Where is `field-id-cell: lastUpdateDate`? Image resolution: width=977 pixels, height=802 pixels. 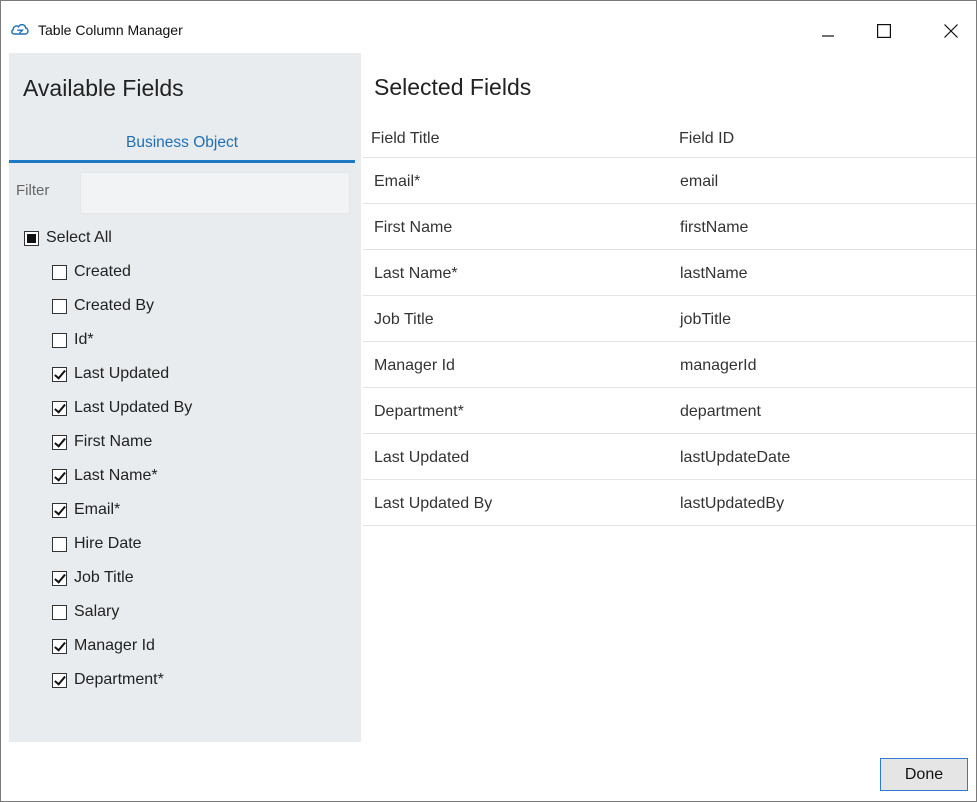
field-id-cell: lastUpdateDate is located at coordinates (735, 457).